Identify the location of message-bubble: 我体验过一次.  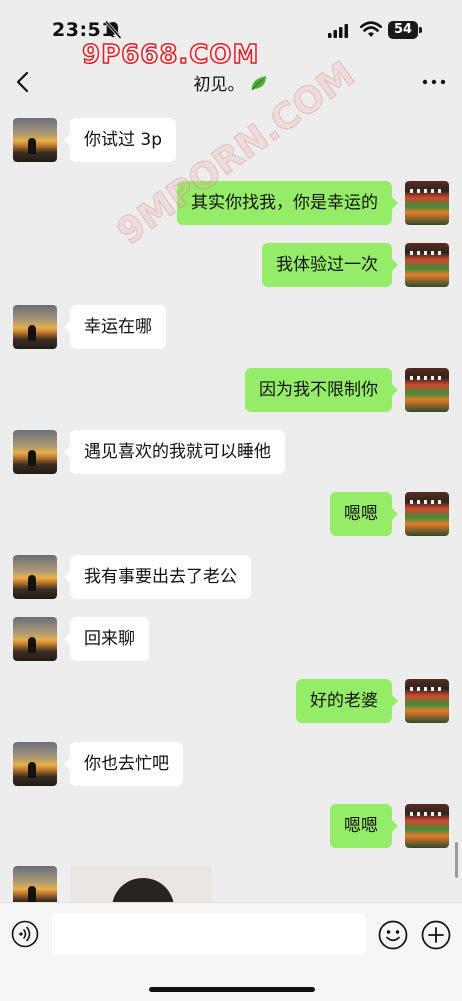
(330, 265).